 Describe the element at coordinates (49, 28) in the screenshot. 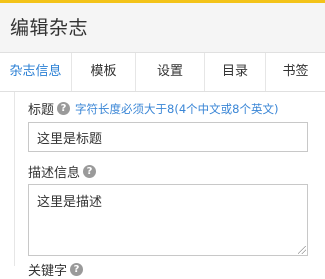

I see `panel-title: 编辑杂志` at that location.